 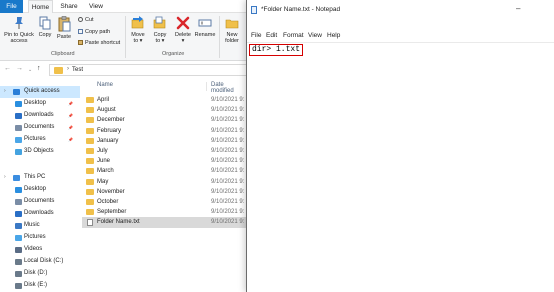 I want to click on ribbon-divider, so click(x=125, y=37).